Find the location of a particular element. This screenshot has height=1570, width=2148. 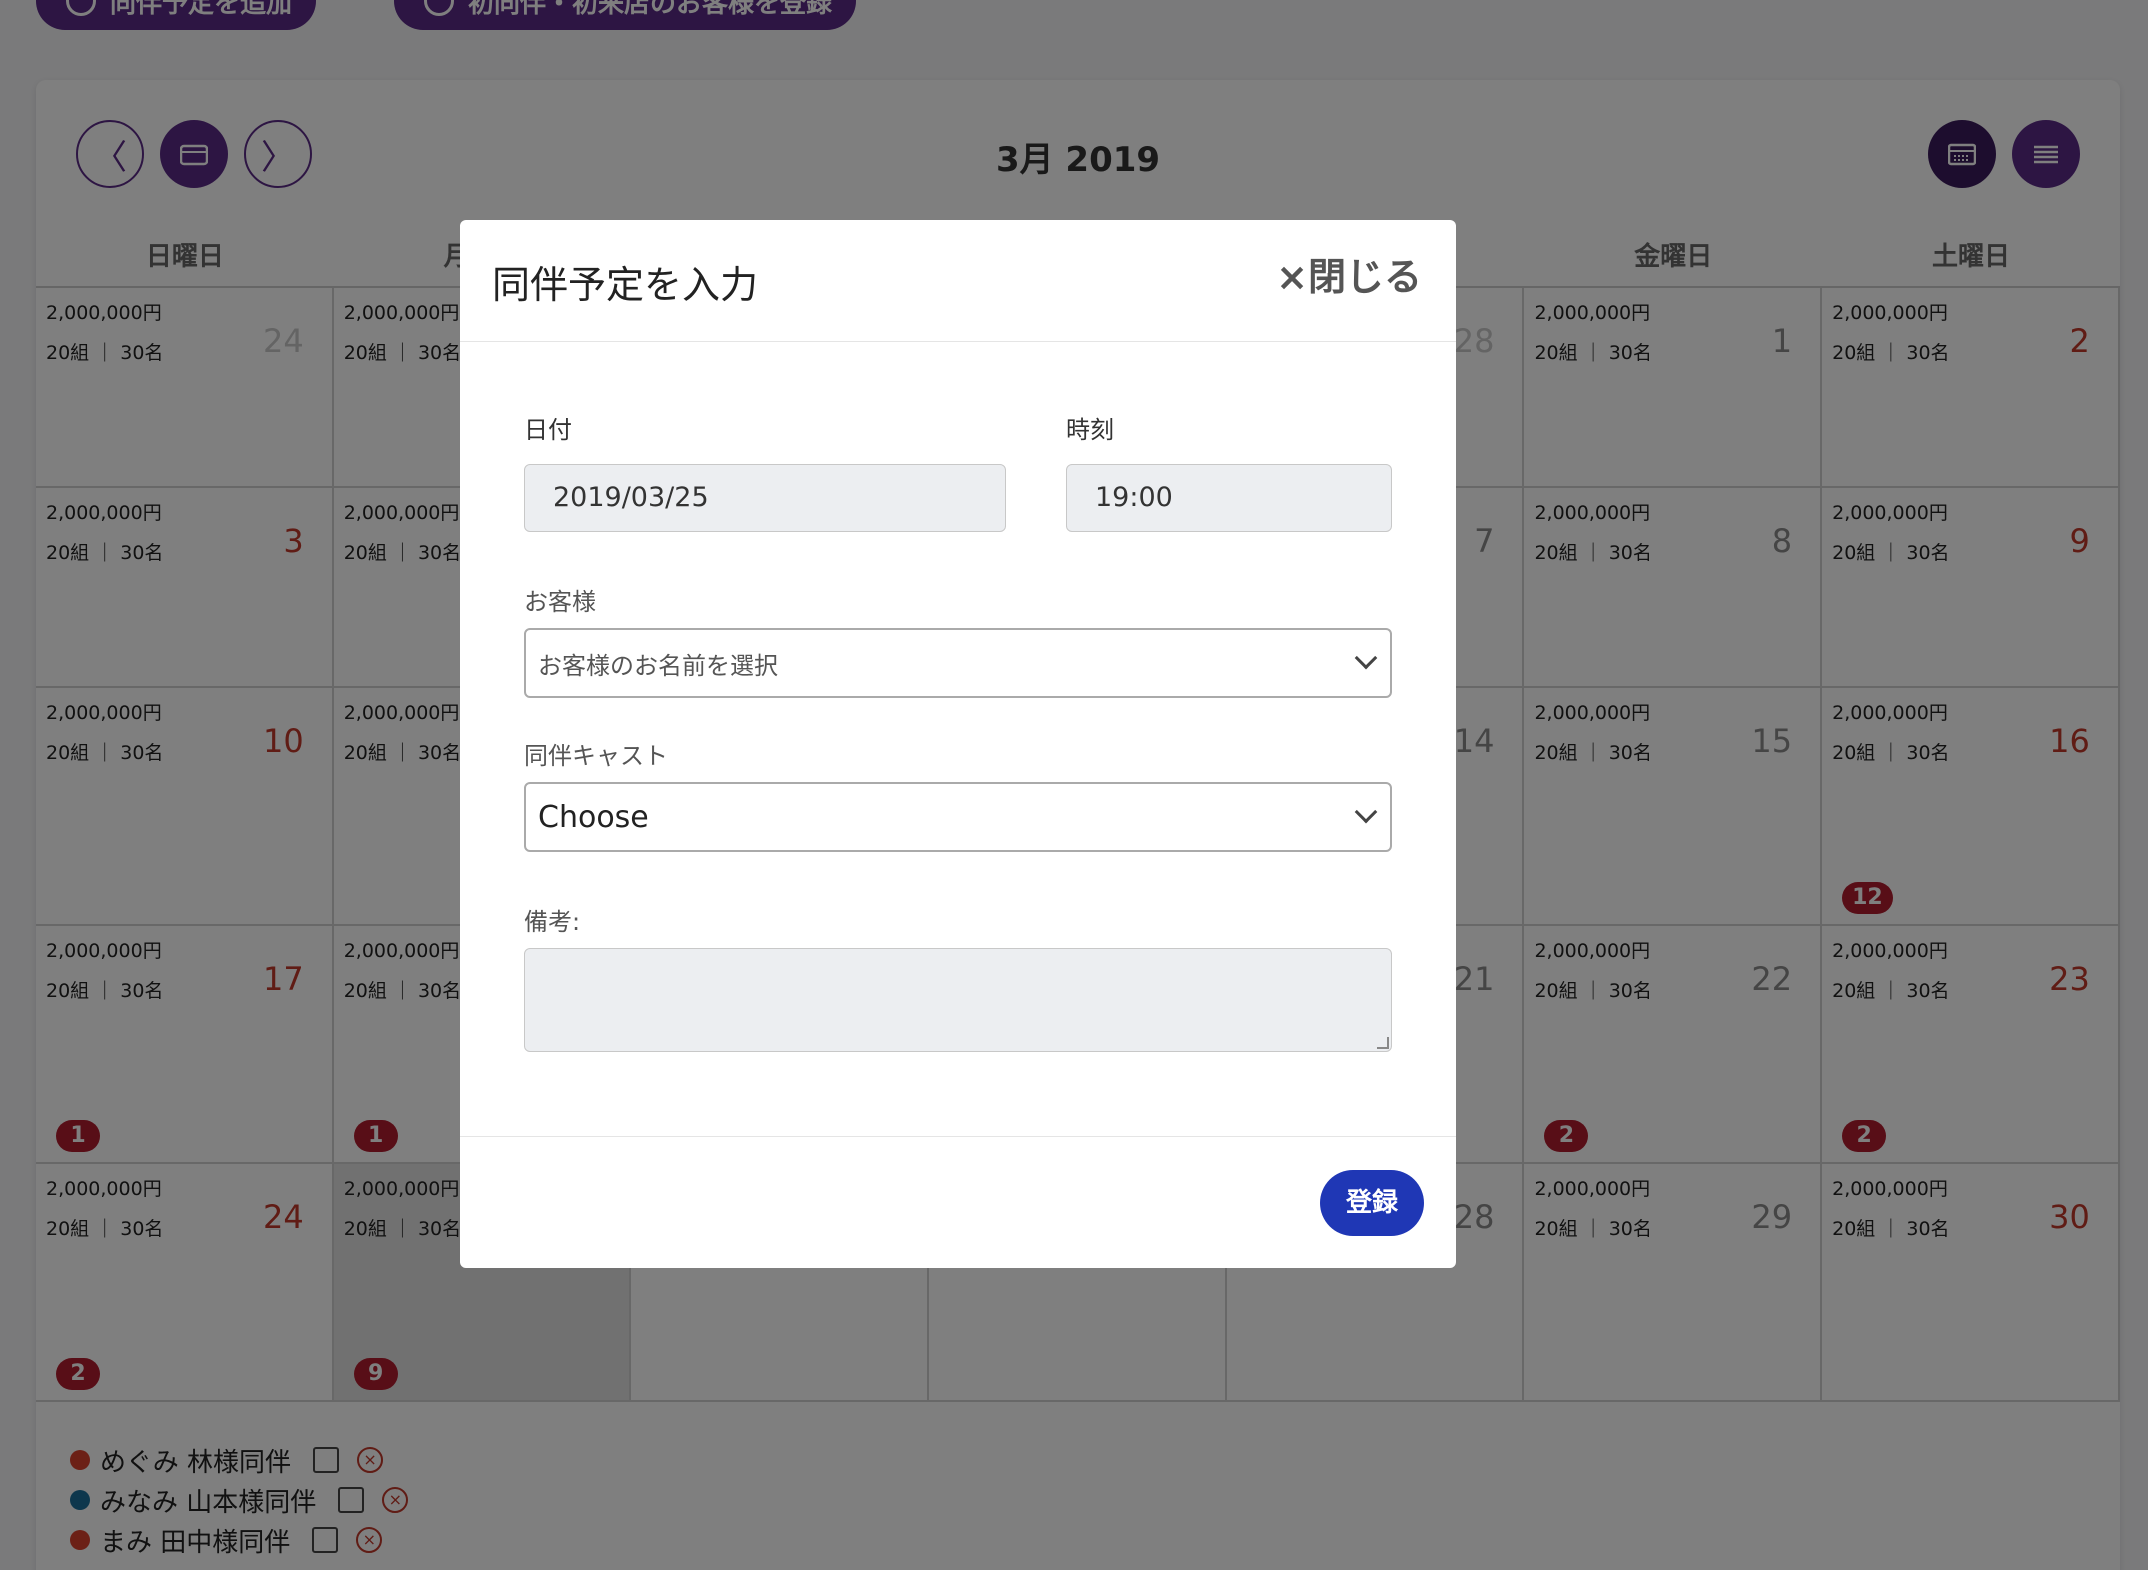

customer-select: お客様のお名前を選択 is located at coordinates (958, 663).